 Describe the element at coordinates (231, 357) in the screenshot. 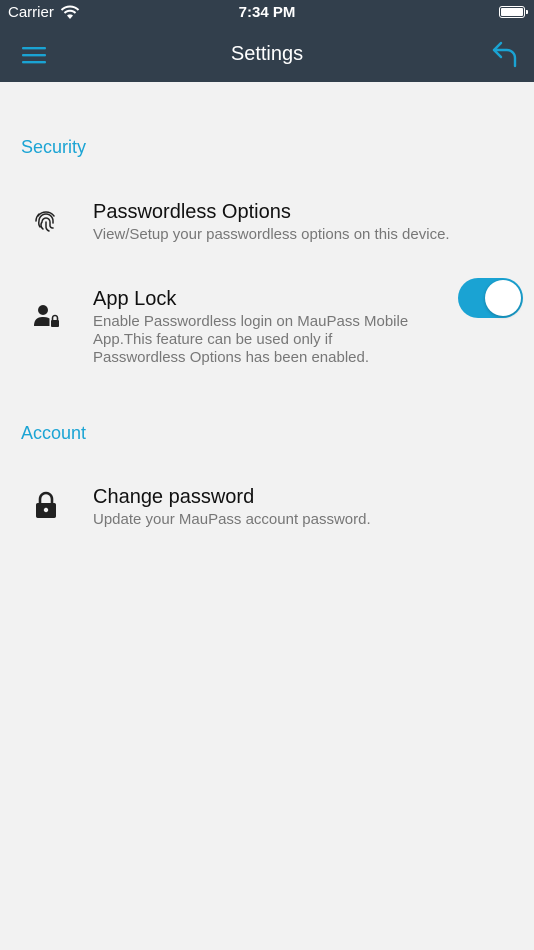

I see `description-line: Passwordless Options has been enabled.` at that location.